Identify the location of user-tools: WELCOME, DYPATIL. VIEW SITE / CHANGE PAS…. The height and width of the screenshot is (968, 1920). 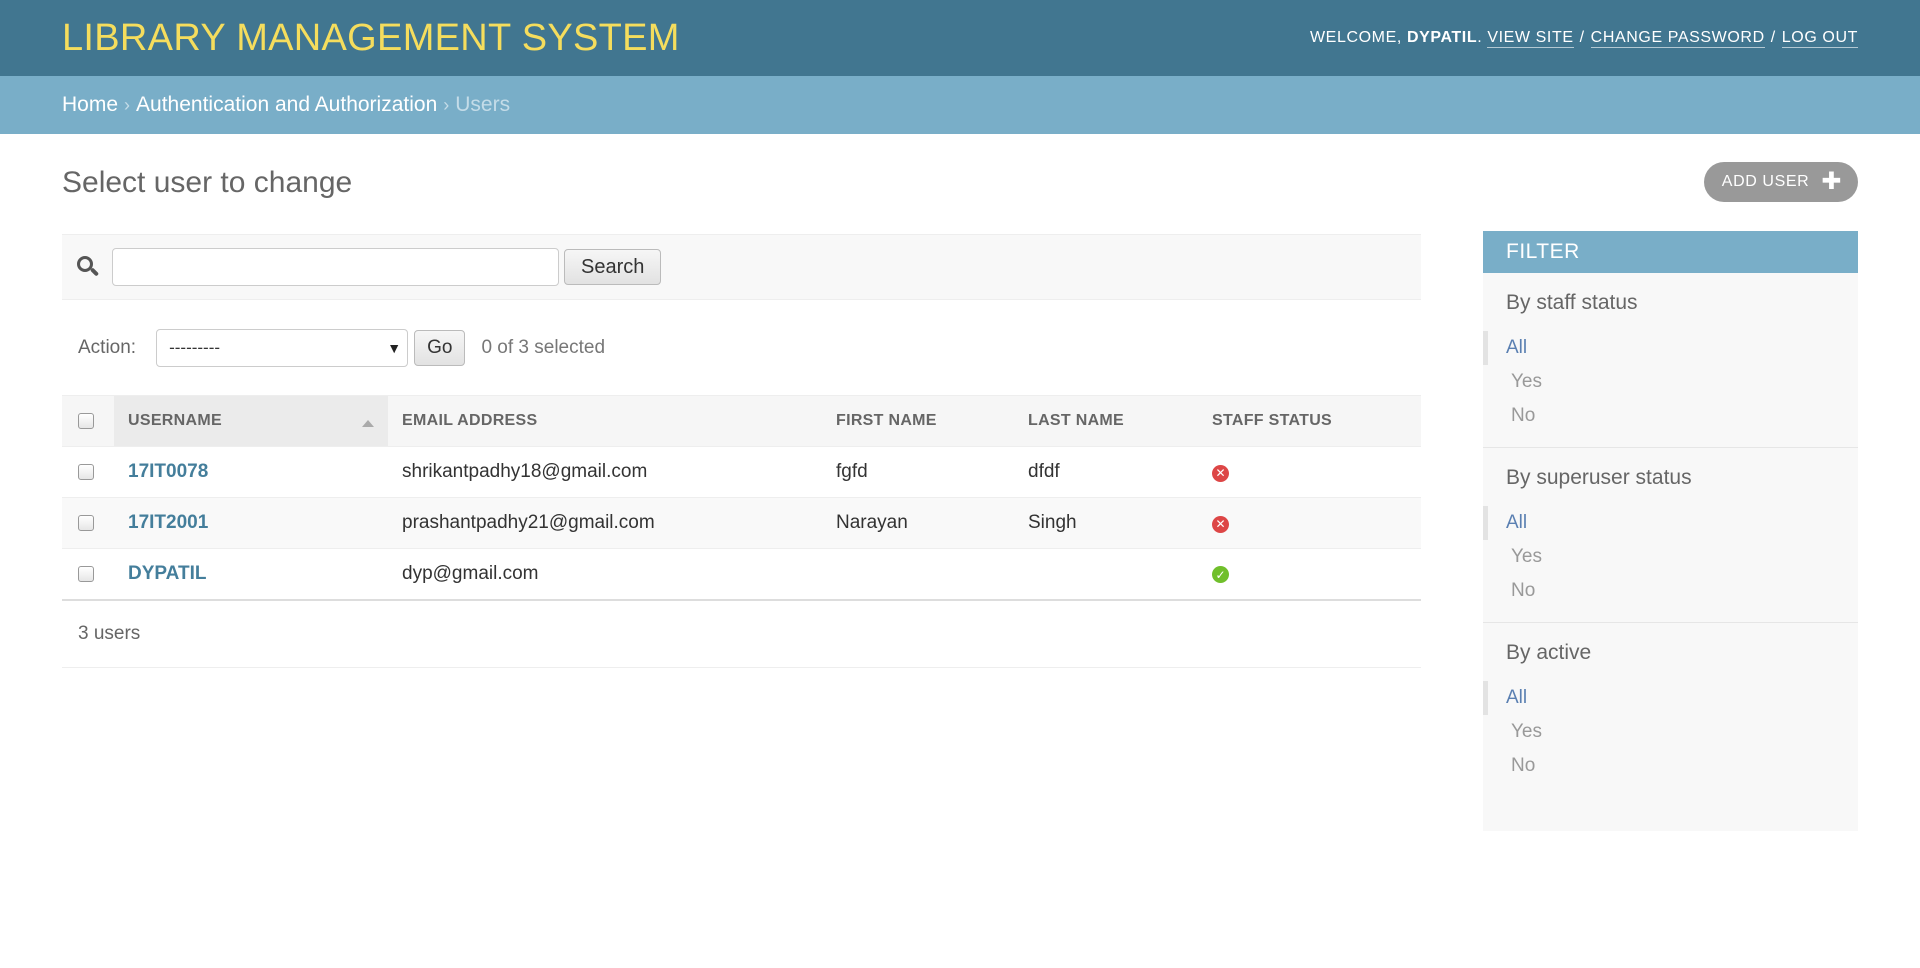
(1583, 38).